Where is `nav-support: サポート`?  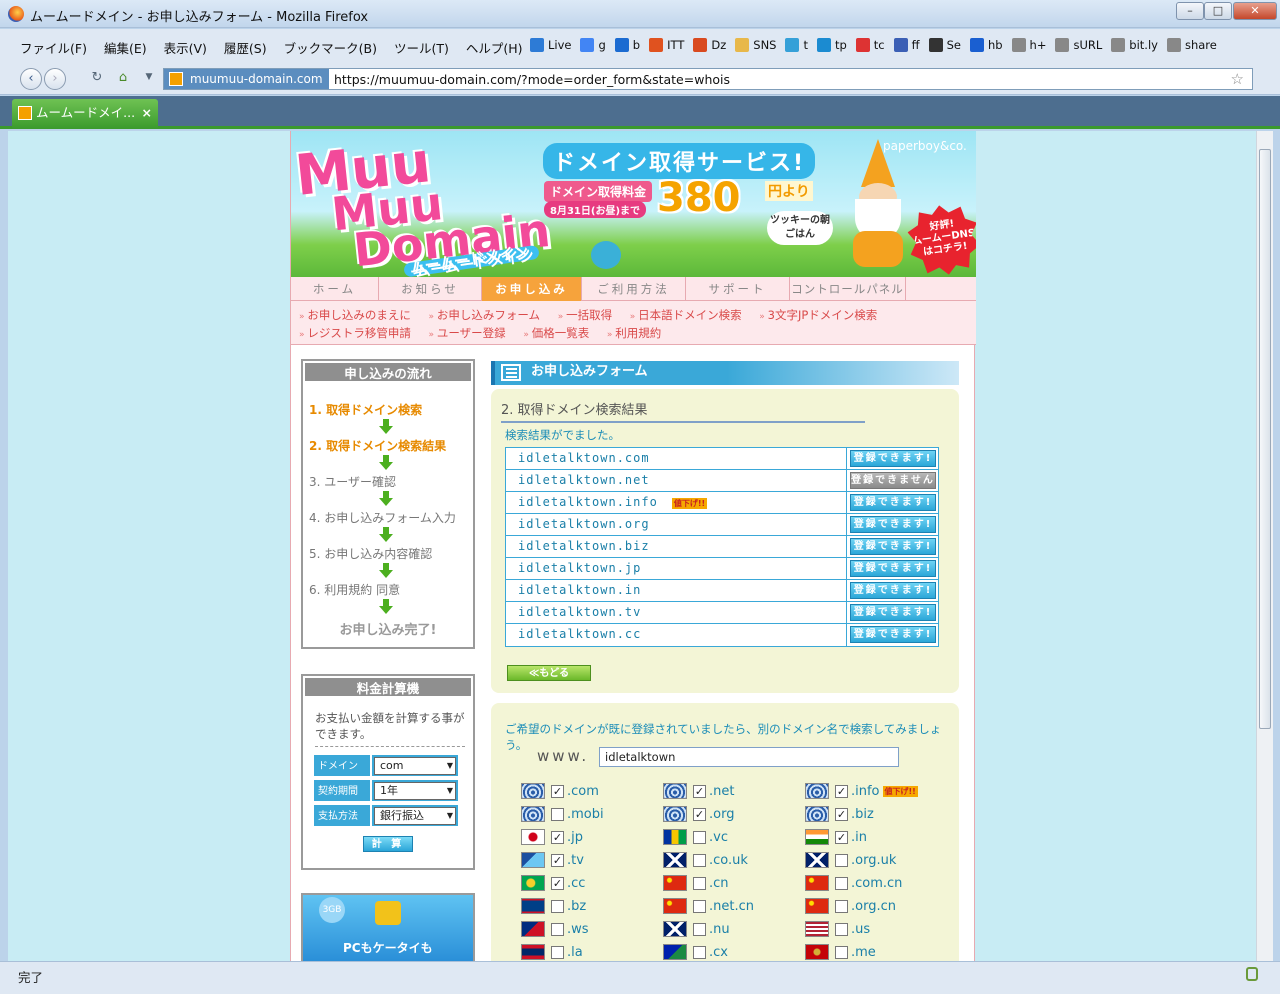
nav-support: サポート is located at coordinates (738, 289).